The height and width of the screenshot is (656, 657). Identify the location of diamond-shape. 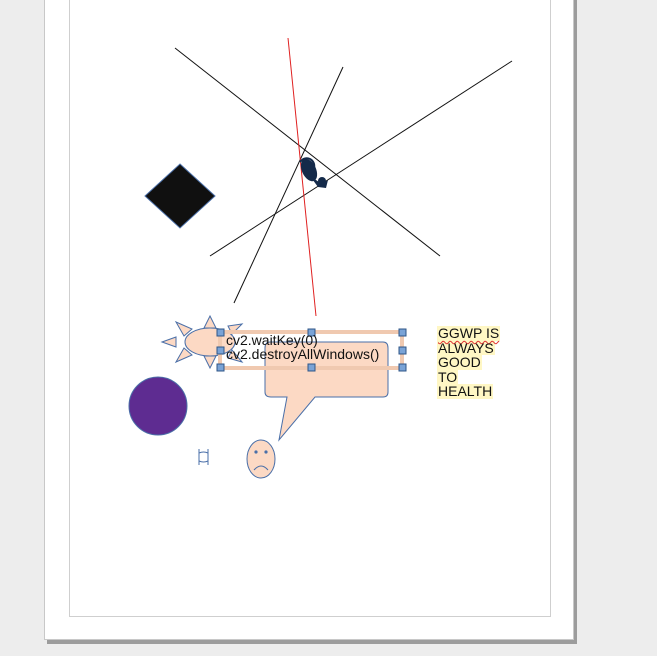
(180, 196).